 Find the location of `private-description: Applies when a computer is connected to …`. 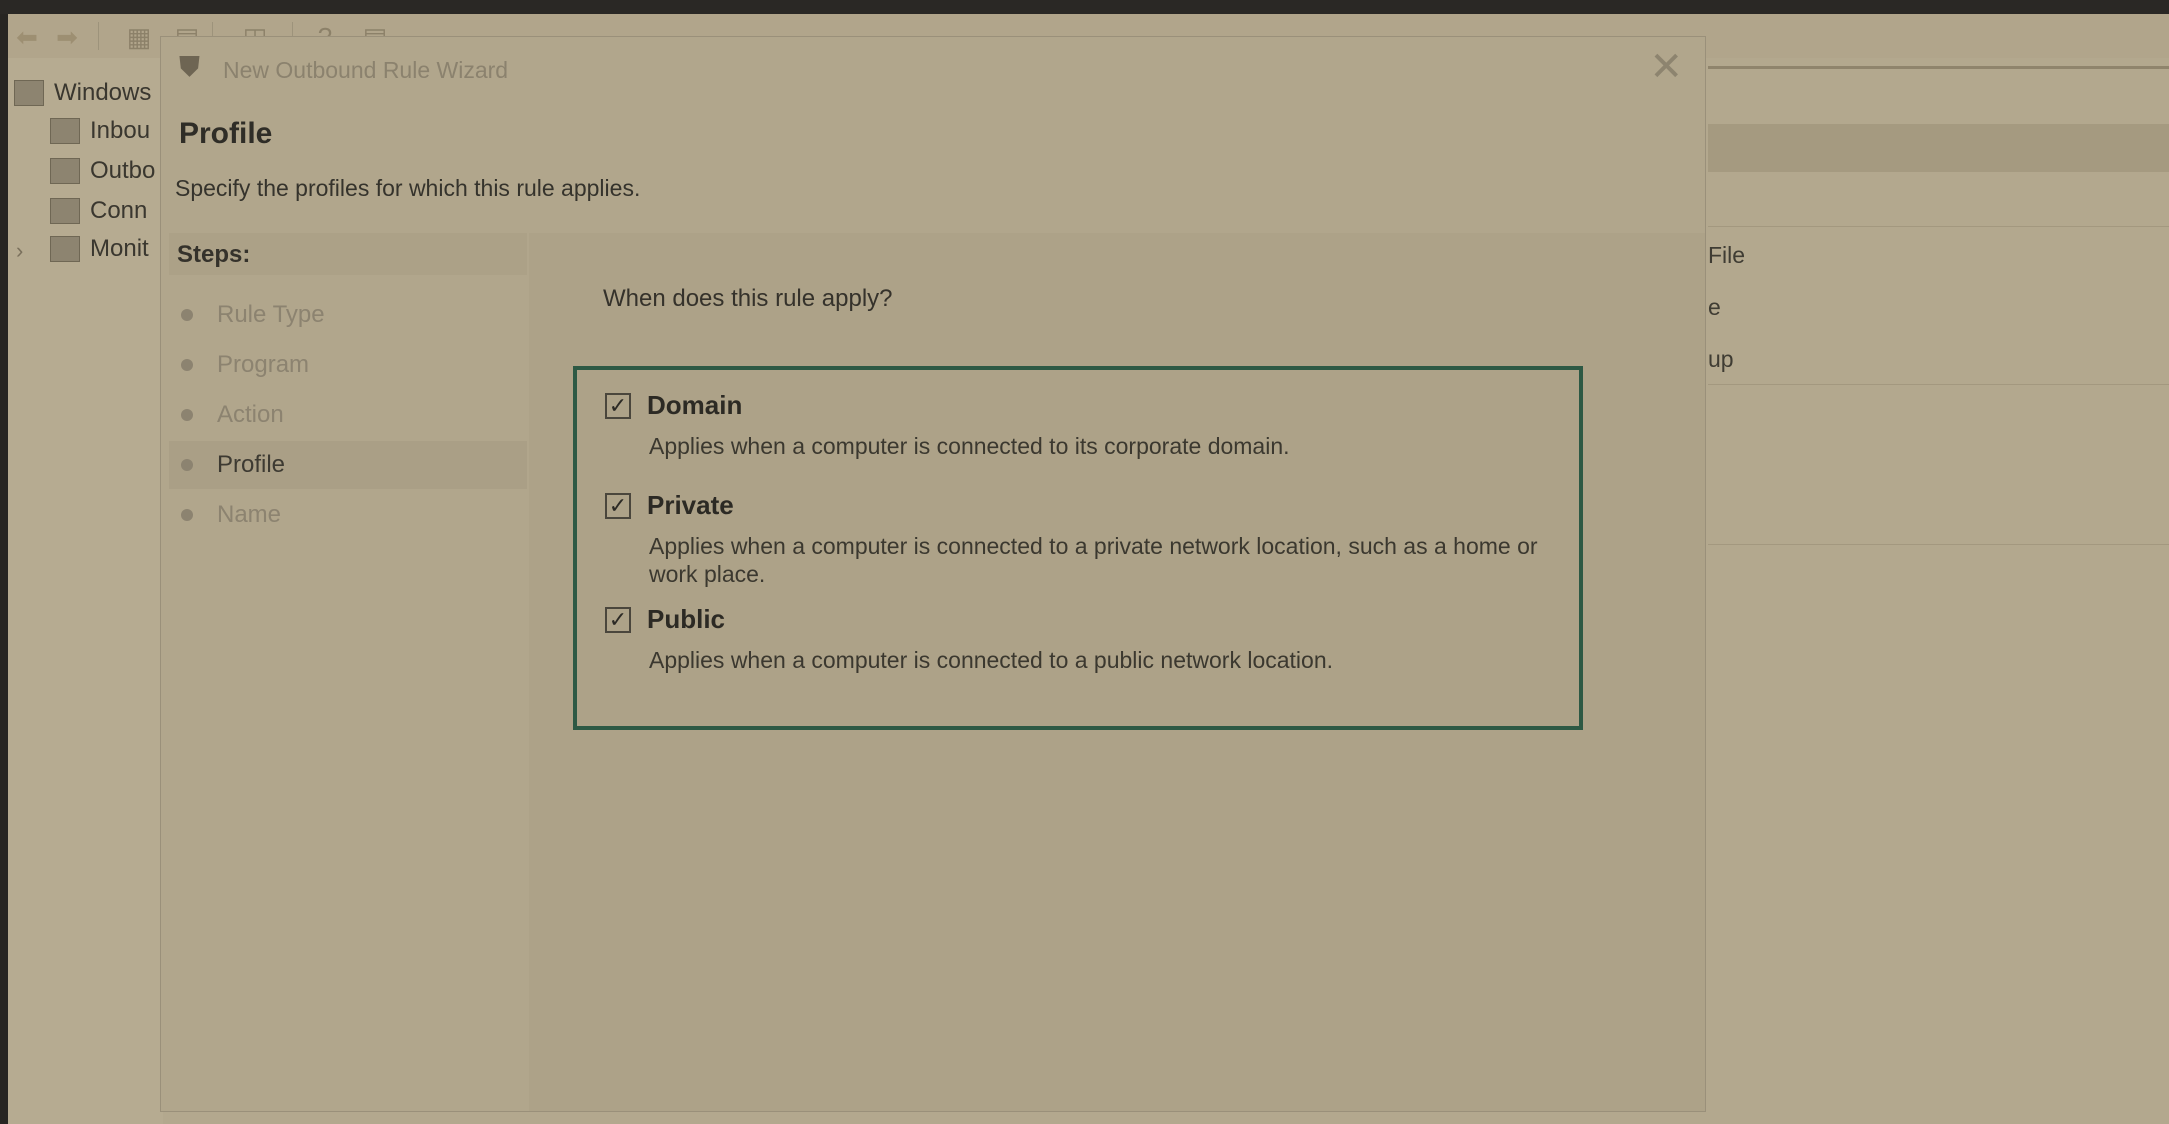

private-description: Applies when a computer is connected to … is located at coordinates (1093, 560).